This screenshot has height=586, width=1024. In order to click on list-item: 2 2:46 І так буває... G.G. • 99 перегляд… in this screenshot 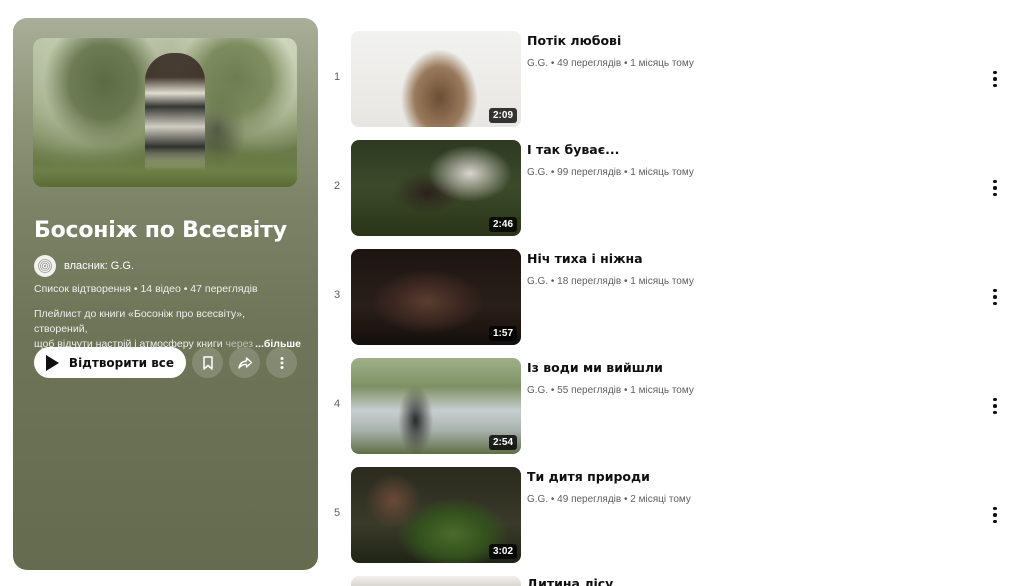, I will do `click(667, 188)`.